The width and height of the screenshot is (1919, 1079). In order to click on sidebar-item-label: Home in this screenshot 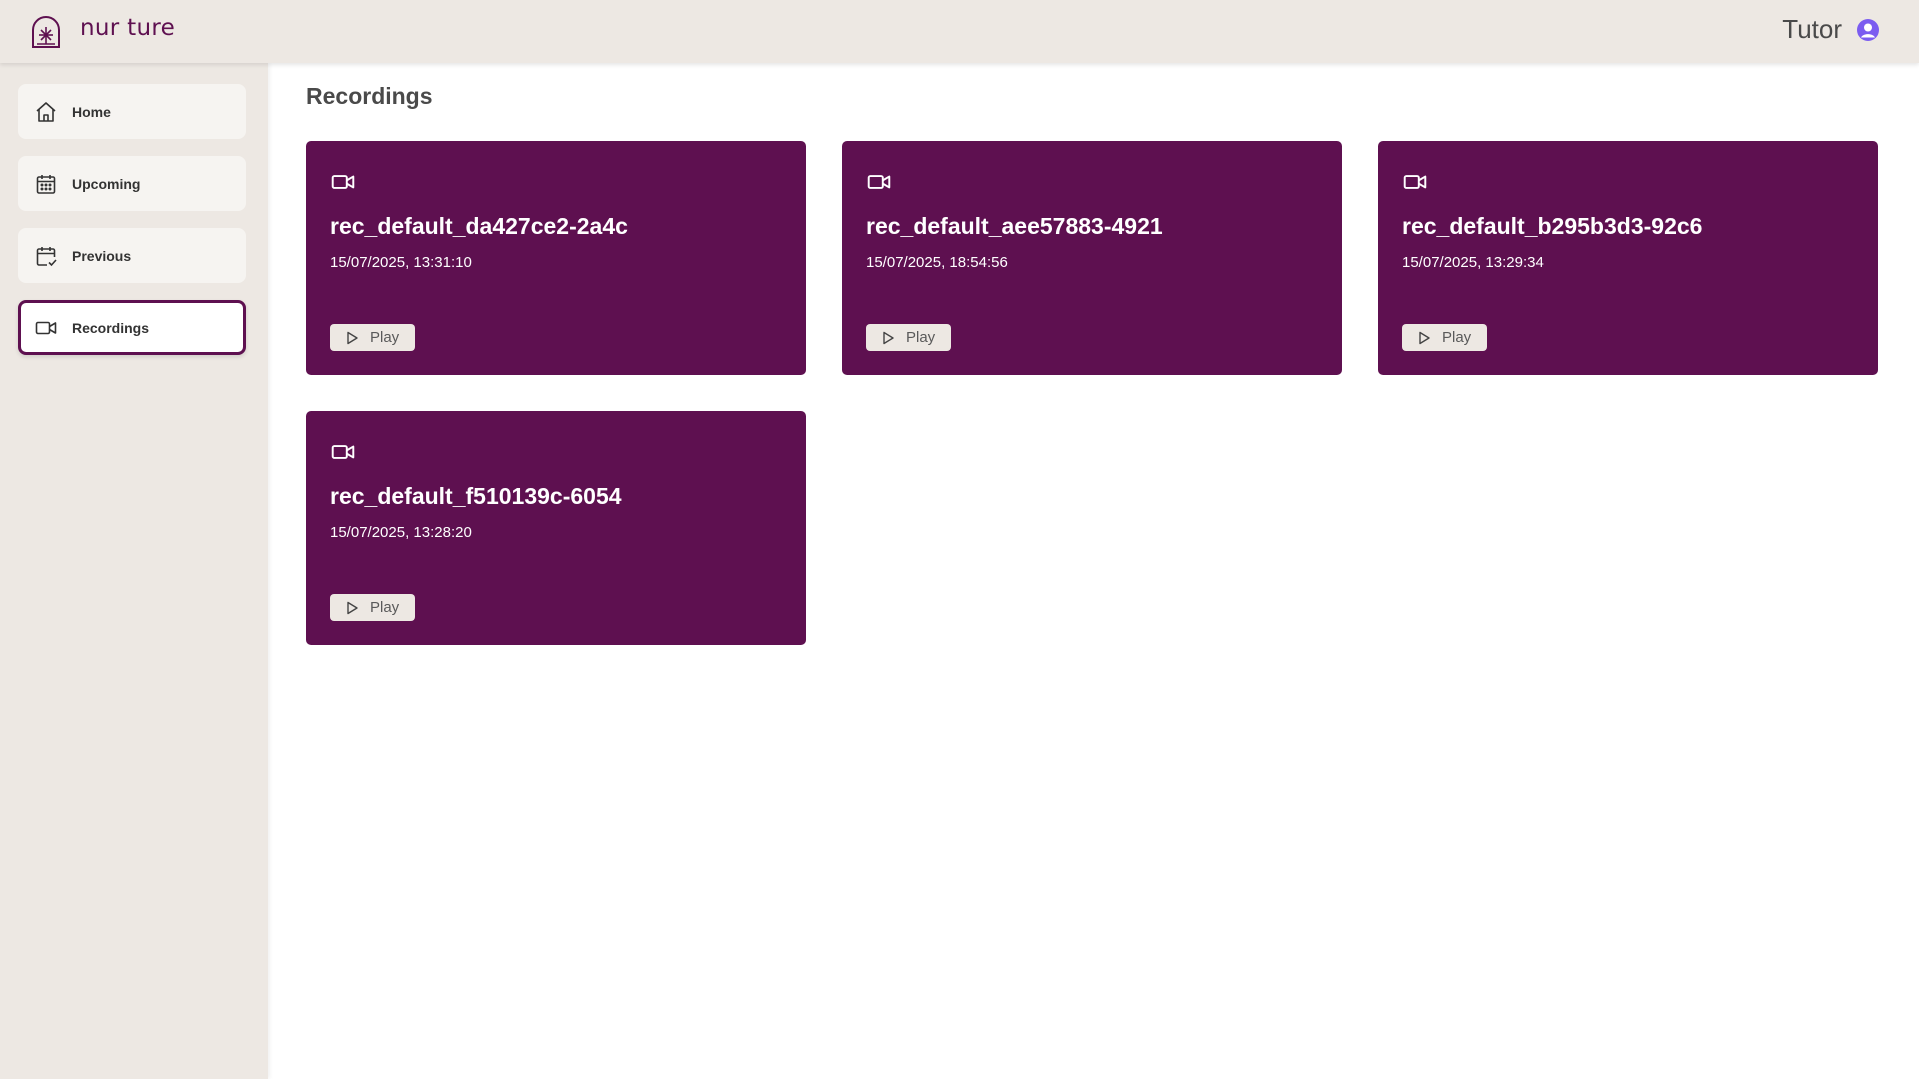, I will do `click(91, 111)`.